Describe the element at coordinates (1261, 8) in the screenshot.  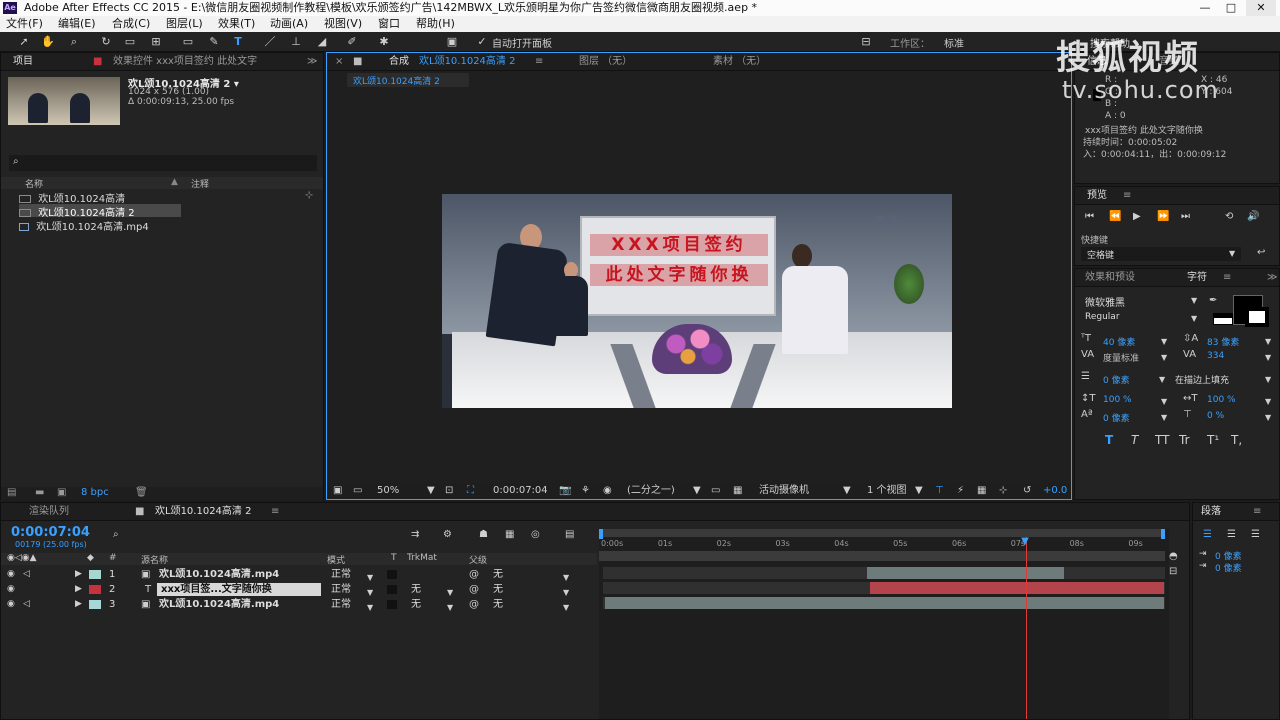
I see `close-button: ✕` at that location.